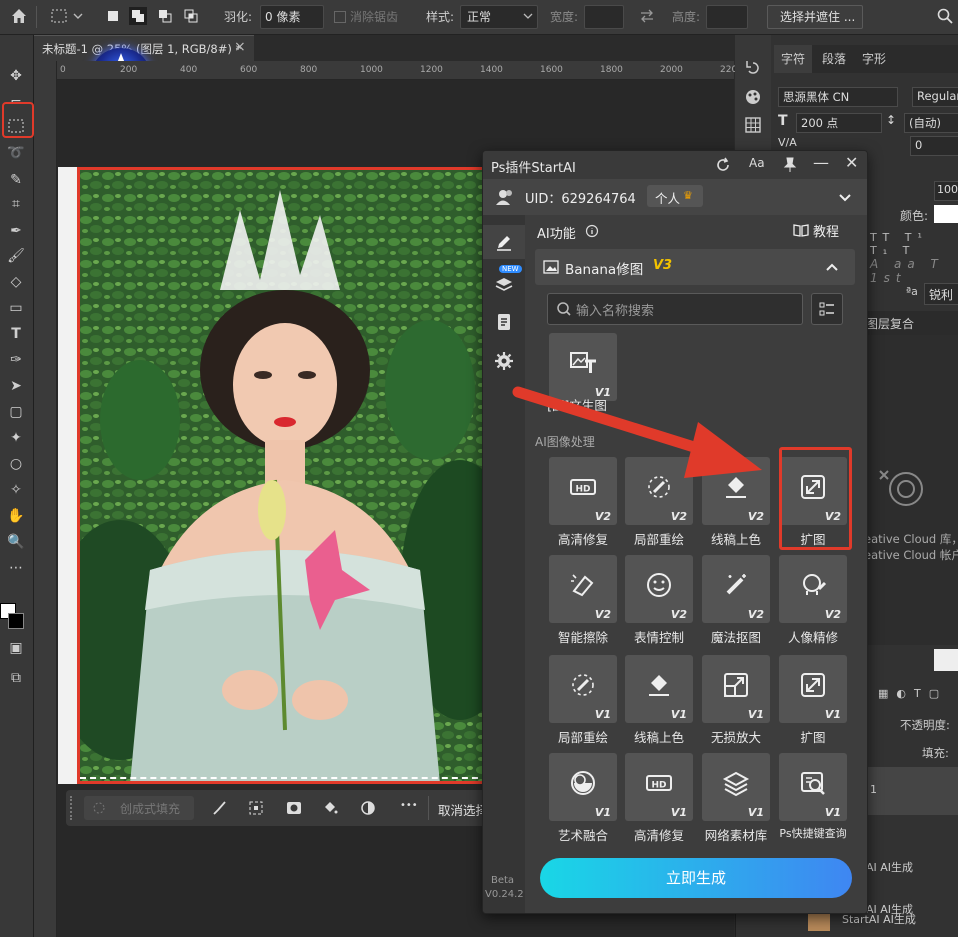 This screenshot has height=937, width=958. Describe the element at coordinates (16, 648) in the screenshot. I see `quick-mask-icon: ▣` at that location.